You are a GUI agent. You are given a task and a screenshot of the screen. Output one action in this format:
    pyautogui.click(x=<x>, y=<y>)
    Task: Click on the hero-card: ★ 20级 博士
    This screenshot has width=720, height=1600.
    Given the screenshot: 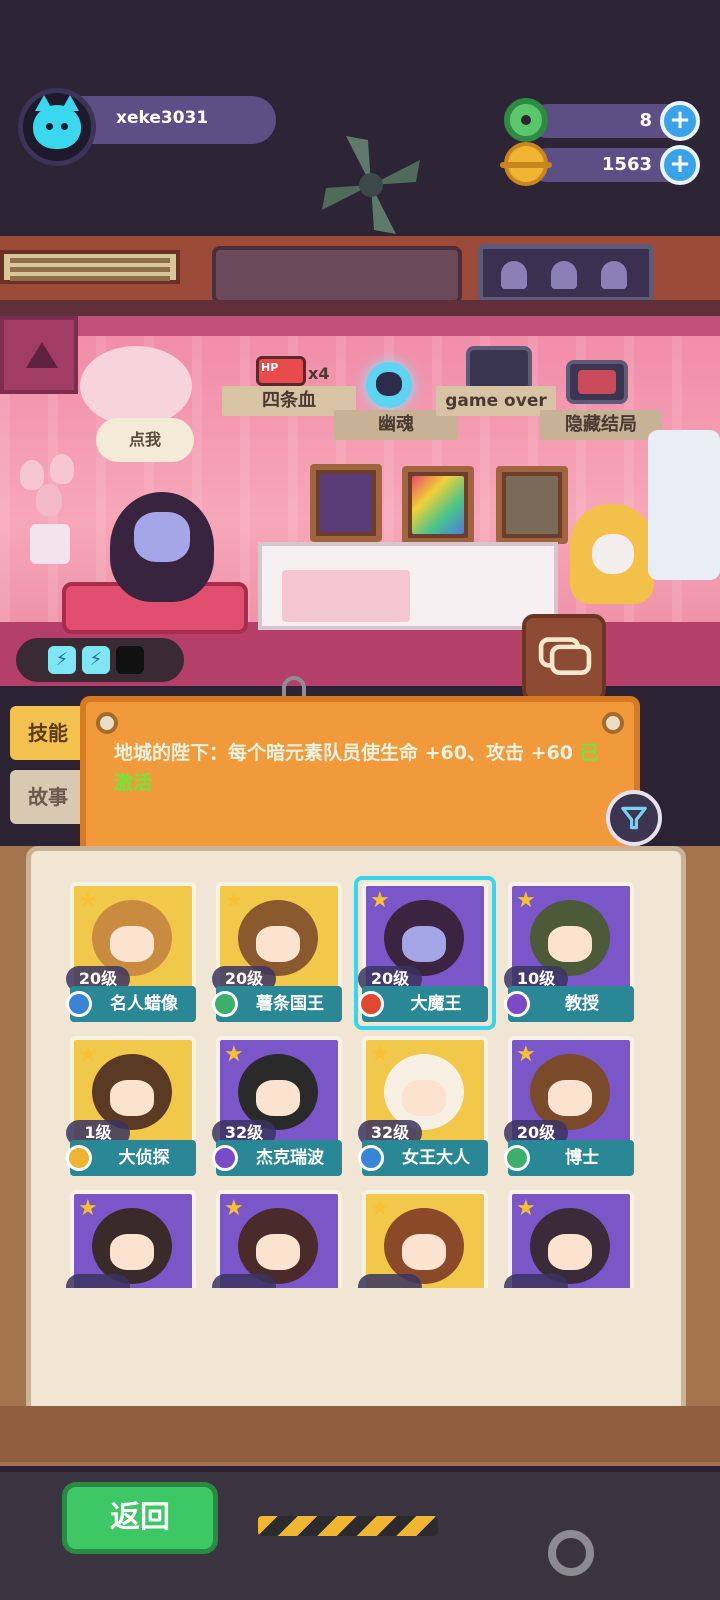 What is the action you would take?
    pyautogui.click(x=571, y=1107)
    